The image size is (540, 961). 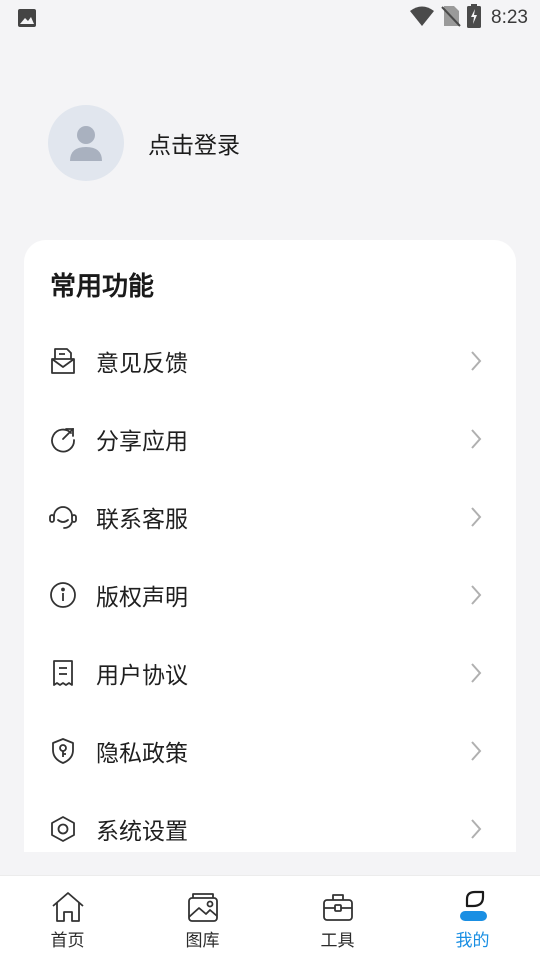 What do you see at coordinates (270, 821) in the screenshot?
I see `menu-item-system-settings: 系统设置` at bounding box center [270, 821].